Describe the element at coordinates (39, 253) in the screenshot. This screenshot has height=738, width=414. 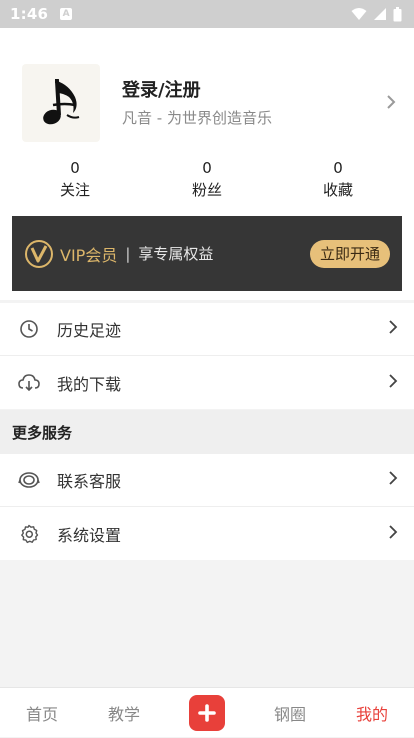
I see `vip-badge-icon` at that location.